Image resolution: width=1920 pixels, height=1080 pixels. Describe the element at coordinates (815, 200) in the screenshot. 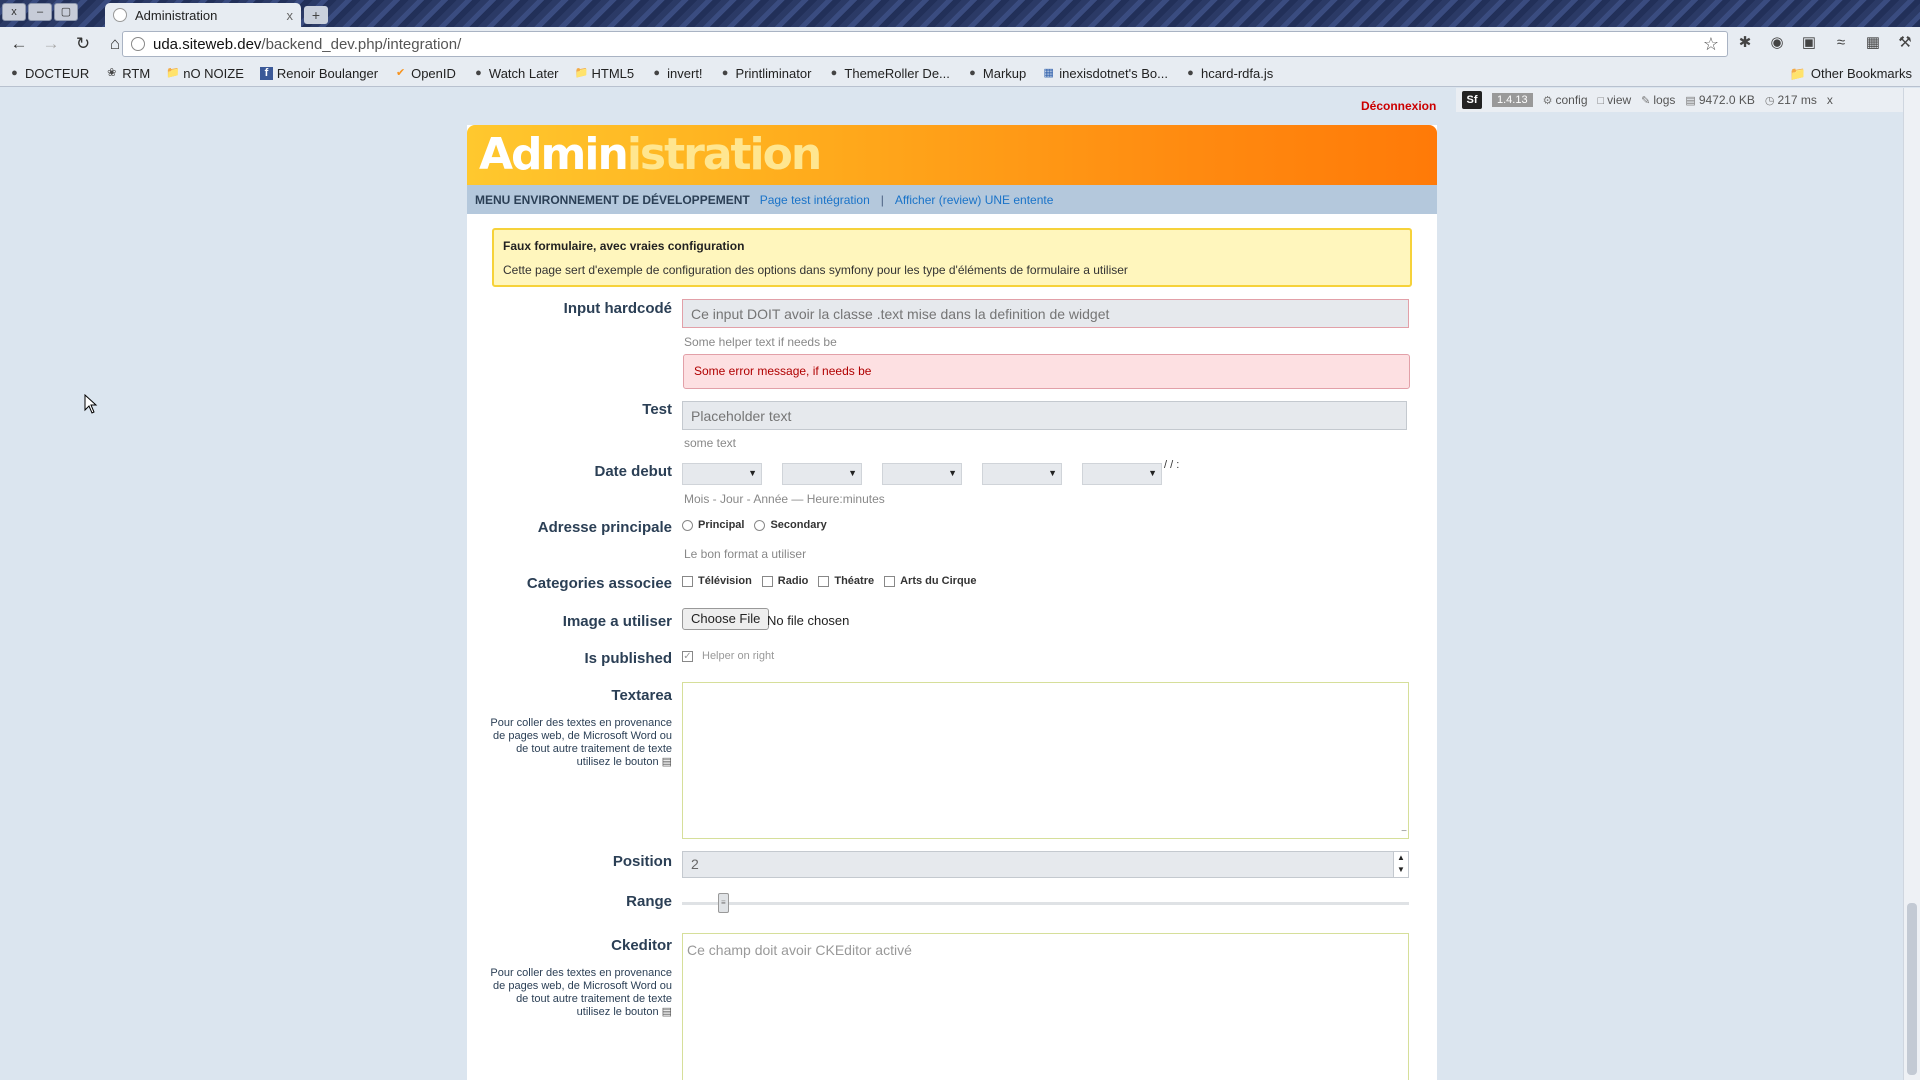

I see `menu-link-integration: Page test intégration` at that location.